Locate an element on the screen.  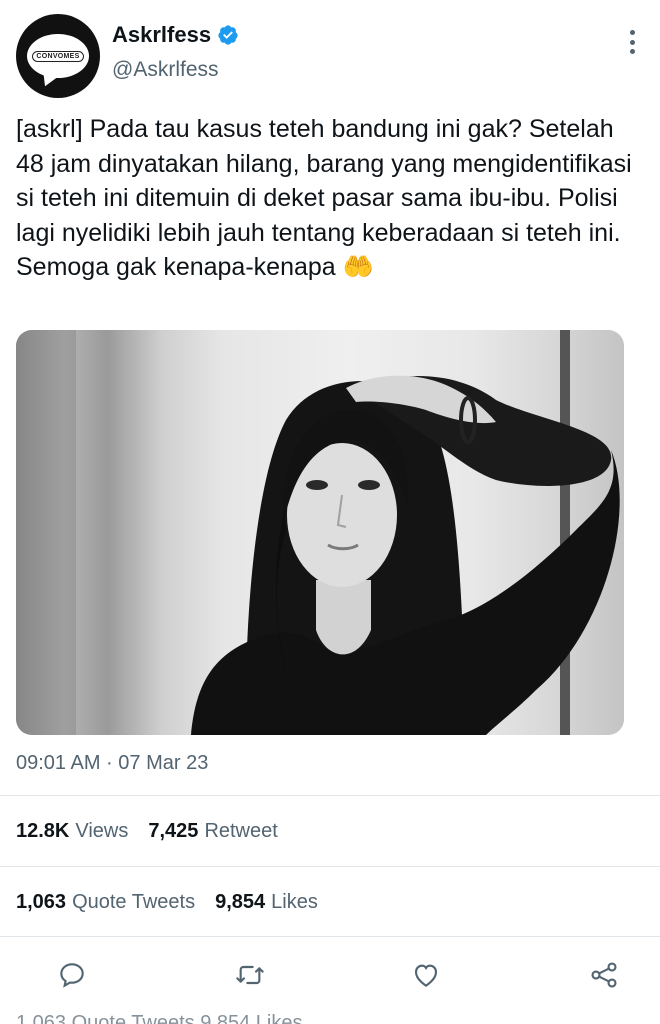
avatar-logo-text: CONVOMES is located at coordinates (58, 56).